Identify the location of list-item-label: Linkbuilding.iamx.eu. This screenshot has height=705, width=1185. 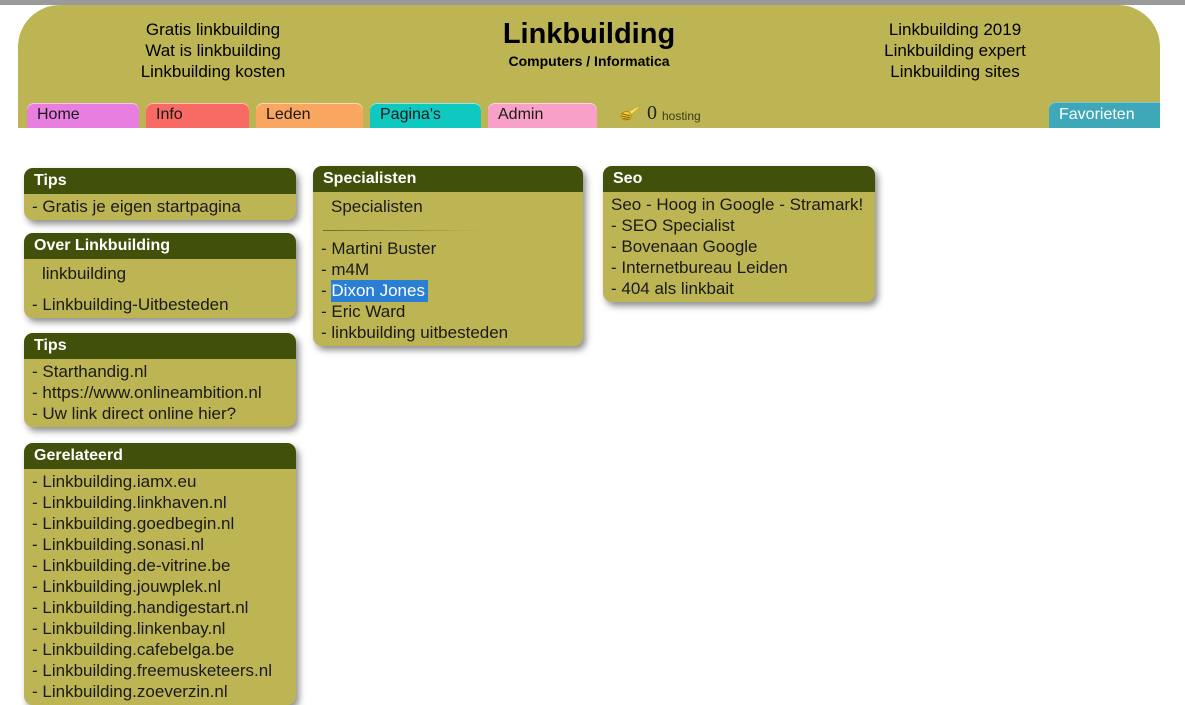
(119, 481).